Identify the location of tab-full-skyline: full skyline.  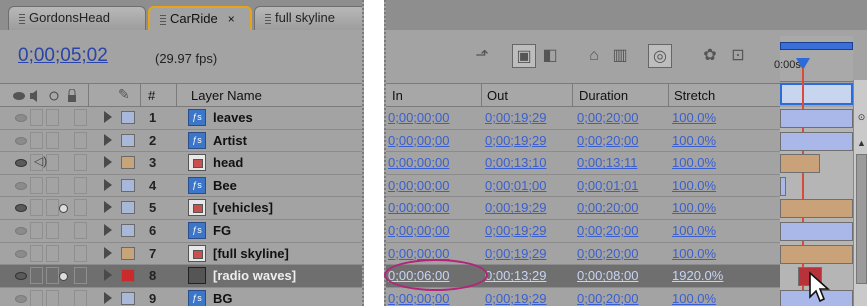
(308, 18).